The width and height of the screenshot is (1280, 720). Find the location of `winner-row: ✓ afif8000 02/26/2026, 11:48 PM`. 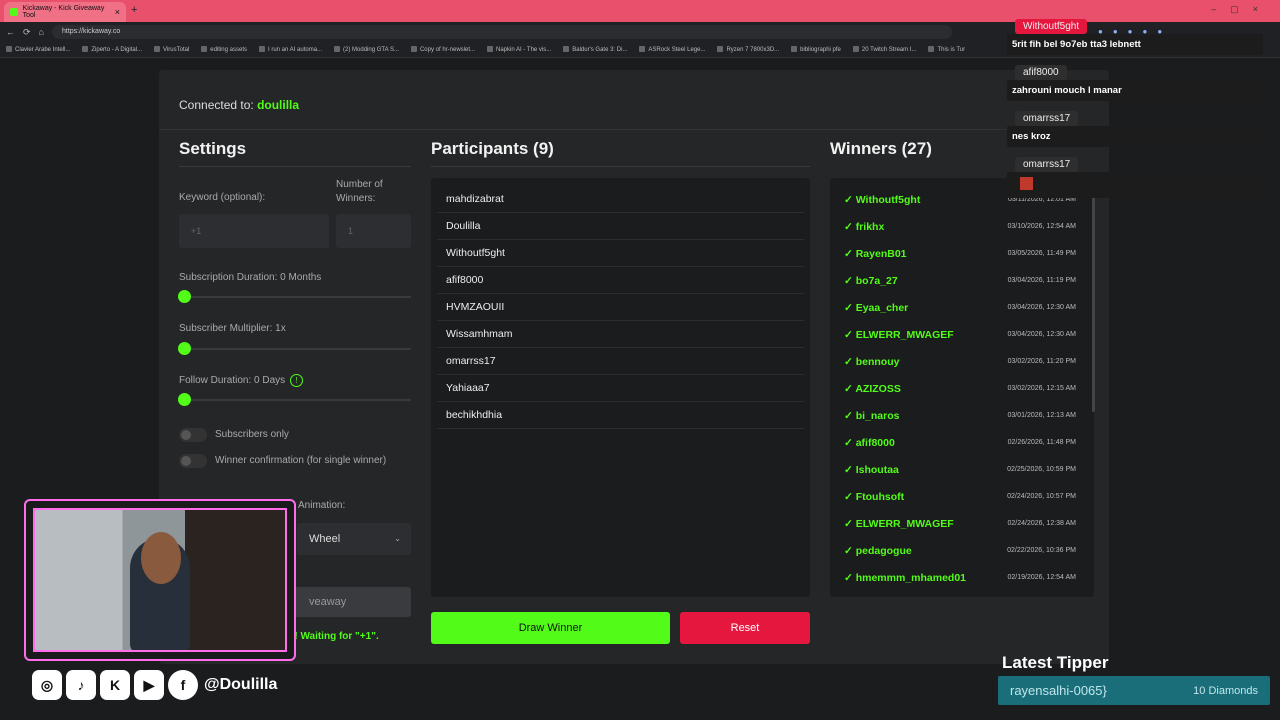

winner-row: ✓ afif8000 02/26/2026, 11:48 PM is located at coordinates (960, 442).